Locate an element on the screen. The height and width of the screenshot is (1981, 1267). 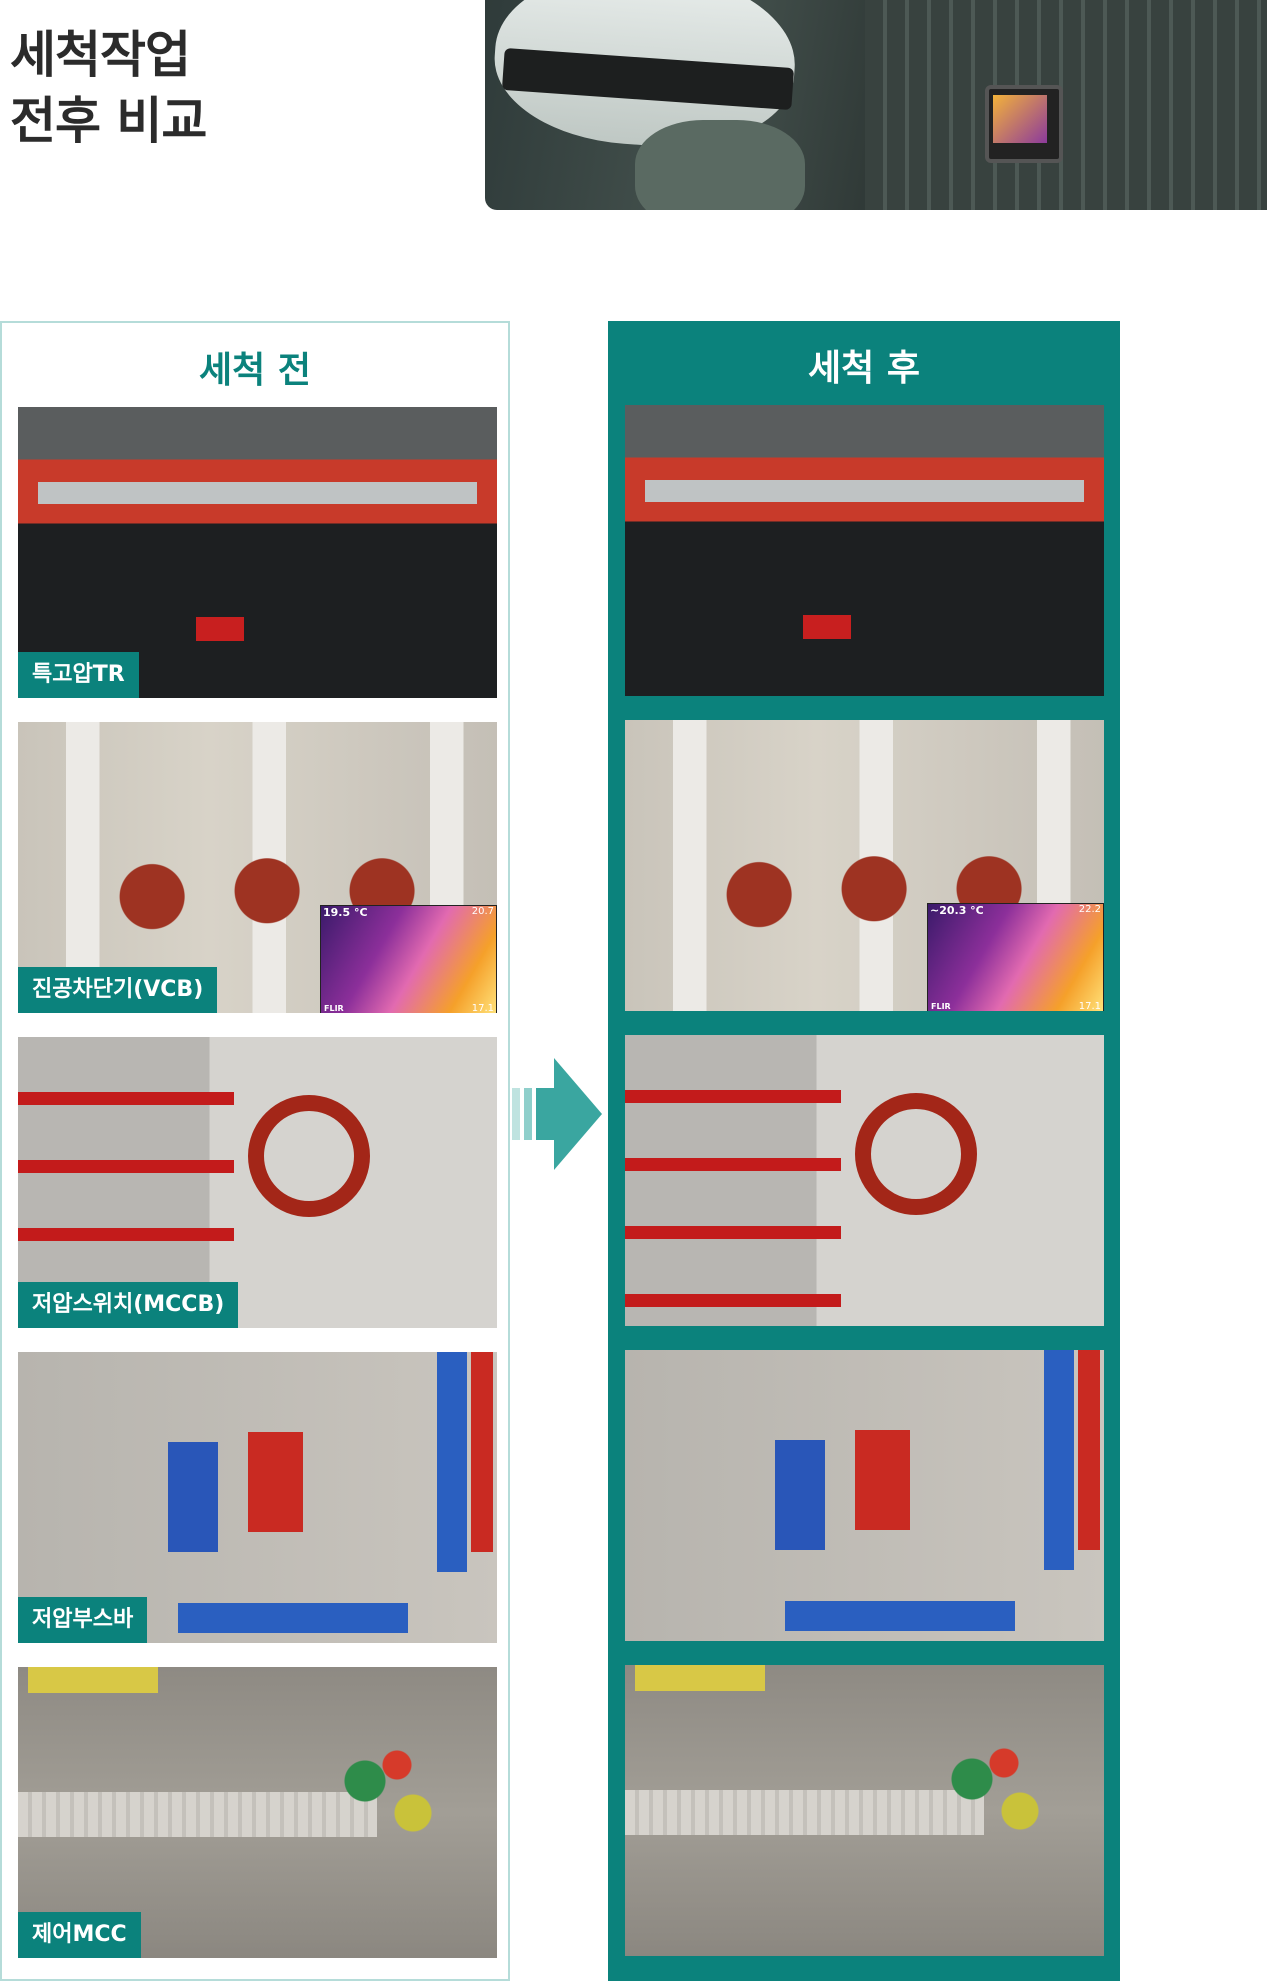
photo-label: 저압부스바 is located at coordinates (83, 1620).